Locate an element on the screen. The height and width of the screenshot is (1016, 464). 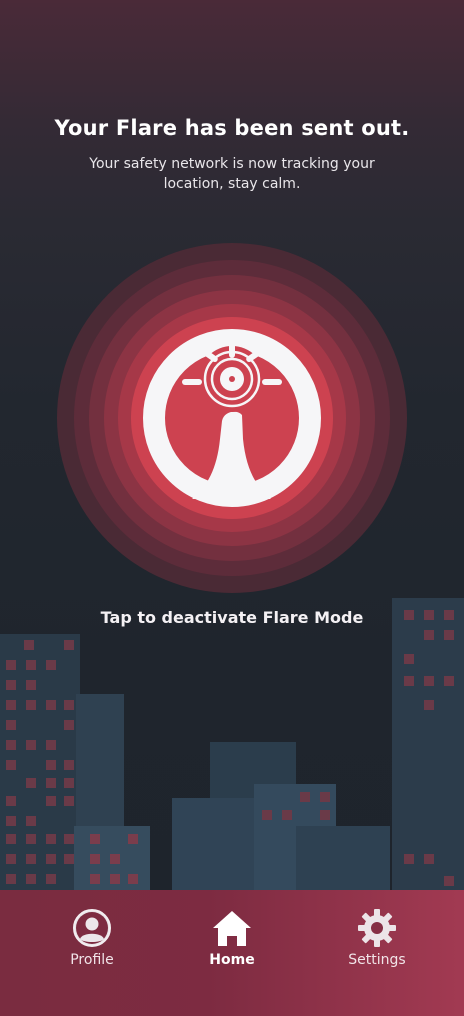
nav-settings-label: Settings is located at coordinates (377, 960).